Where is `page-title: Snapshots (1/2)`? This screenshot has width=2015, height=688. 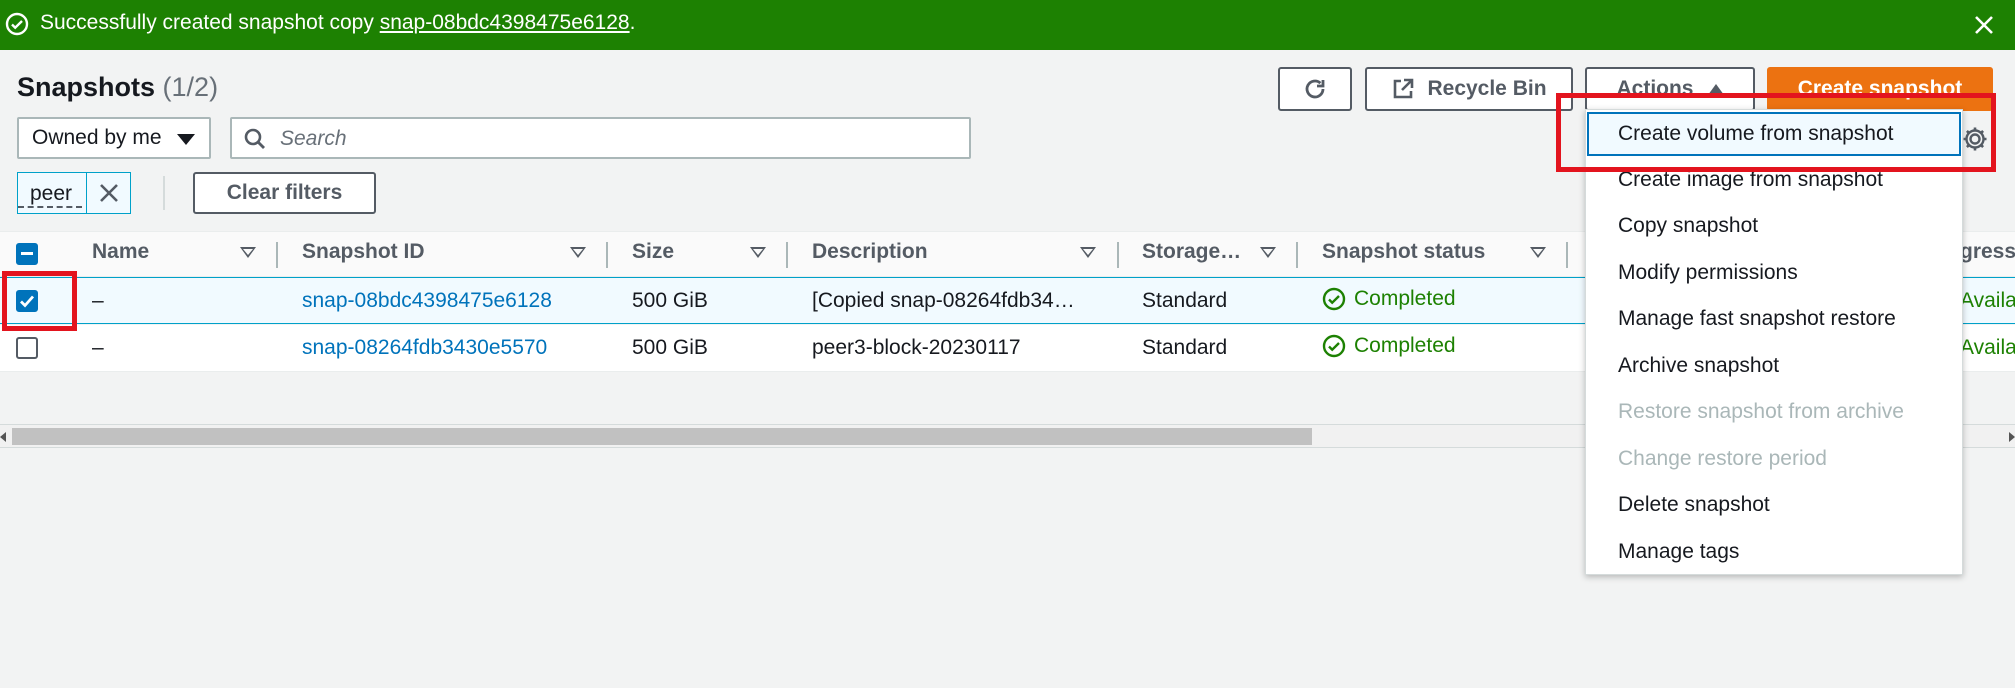
page-title: Snapshots (1/2) is located at coordinates (117, 87).